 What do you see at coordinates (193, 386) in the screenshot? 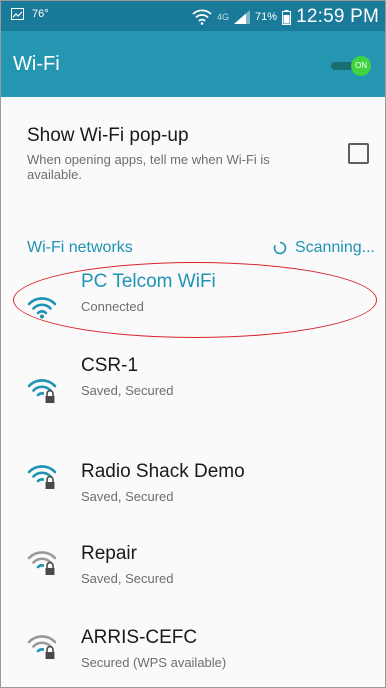
I see `network-item-csr-1: CSR-1 Saved, Secured` at bounding box center [193, 386].